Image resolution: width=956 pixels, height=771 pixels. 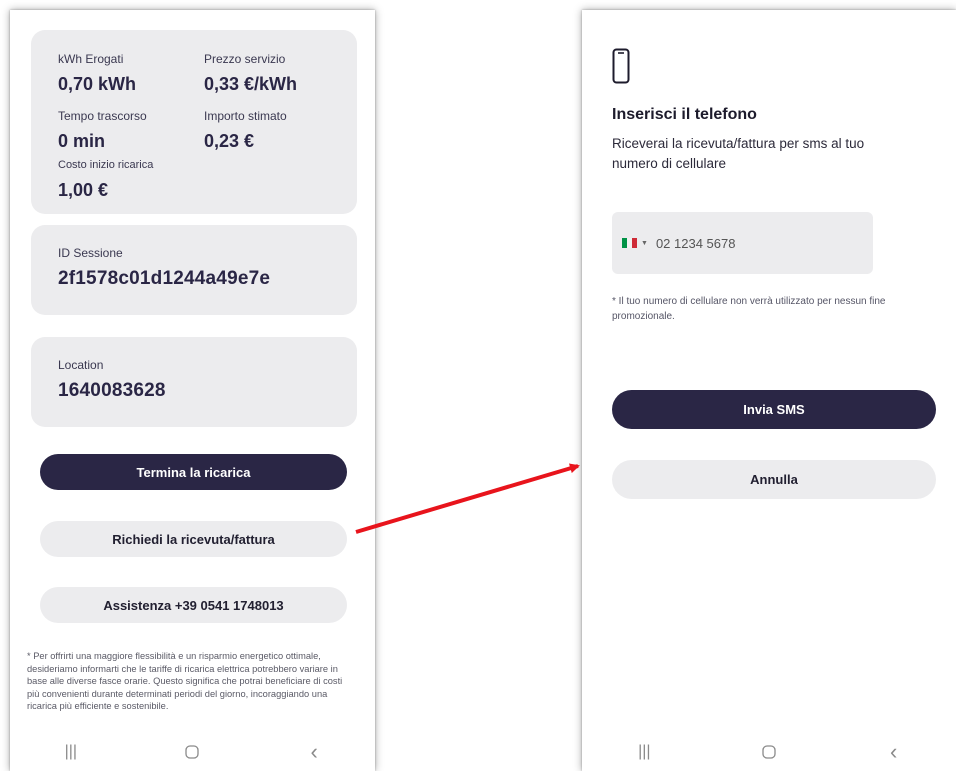 I want to click on phone-dialog-title: Inserisci il telefono, so click(x=684, y=114).